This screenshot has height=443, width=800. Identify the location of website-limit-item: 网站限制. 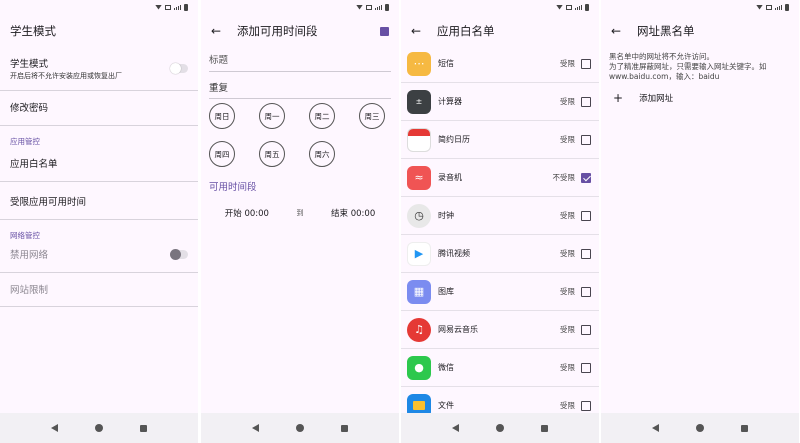
(99, 289).